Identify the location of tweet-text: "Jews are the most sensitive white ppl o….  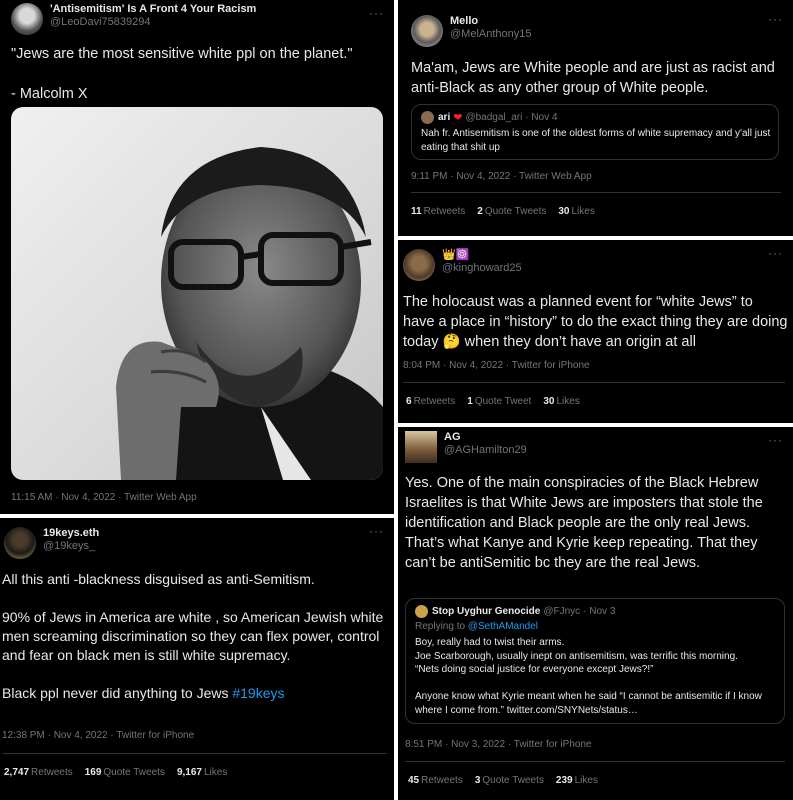
(182, 74).